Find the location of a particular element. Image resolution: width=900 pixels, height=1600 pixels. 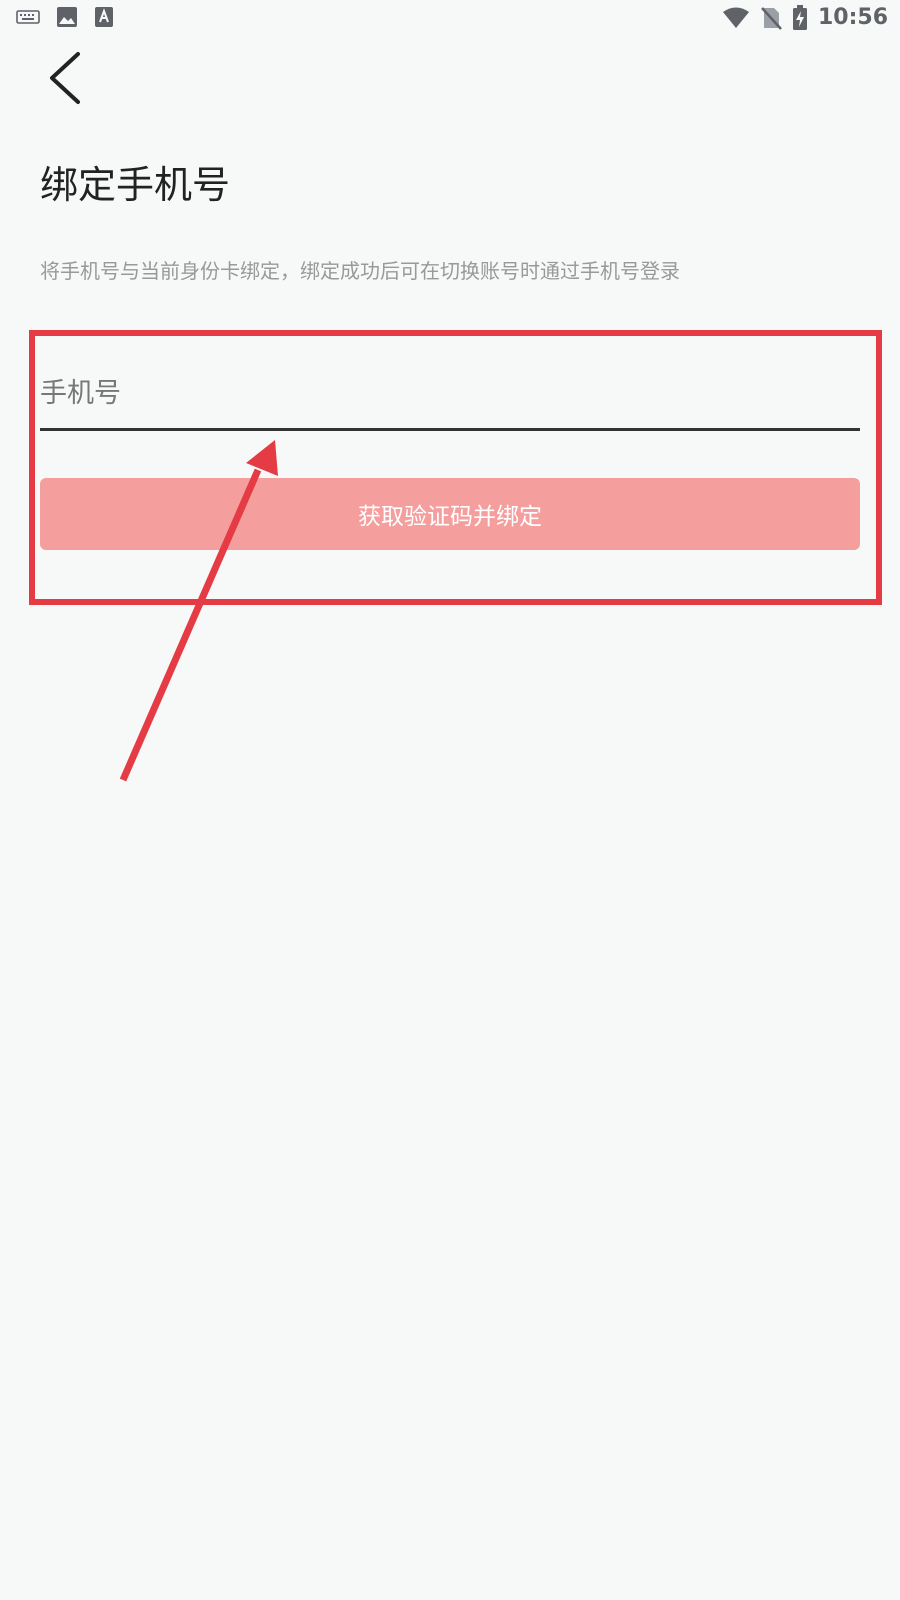

status-bar-right: 10:56 is located at coordinates (805, 18).